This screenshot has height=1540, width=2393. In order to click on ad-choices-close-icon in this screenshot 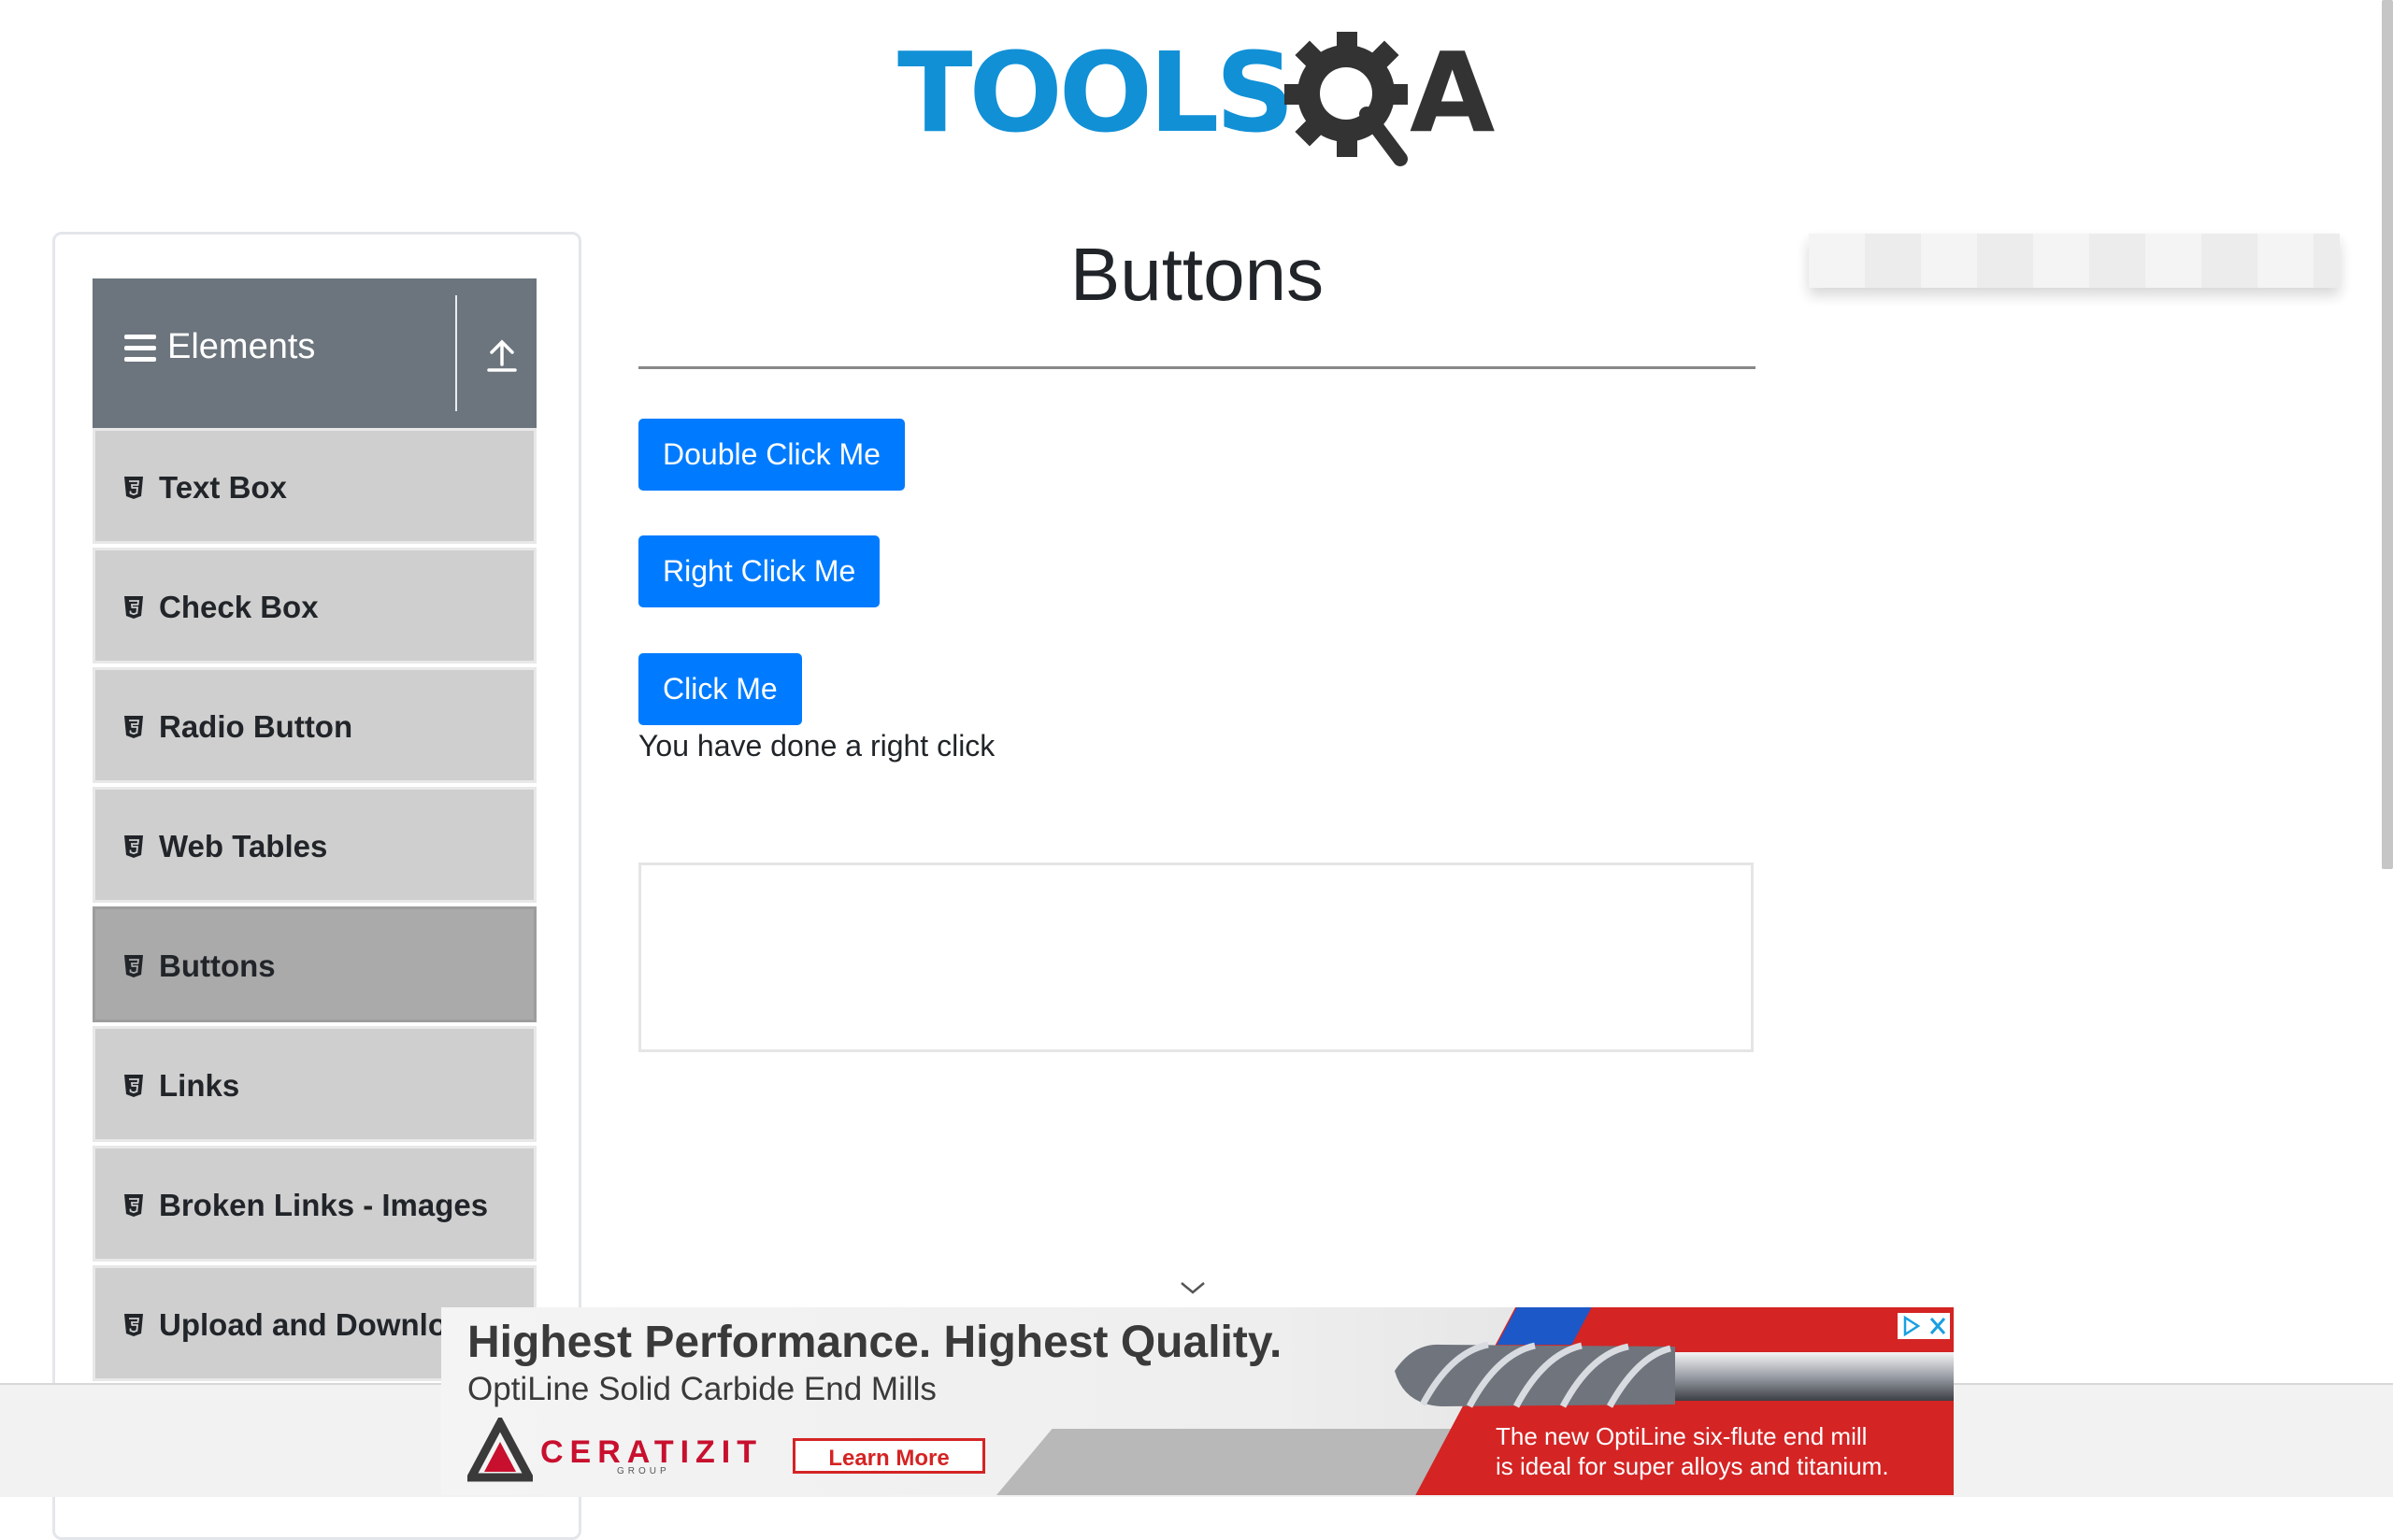, I will do `click(1924, 1326)`.